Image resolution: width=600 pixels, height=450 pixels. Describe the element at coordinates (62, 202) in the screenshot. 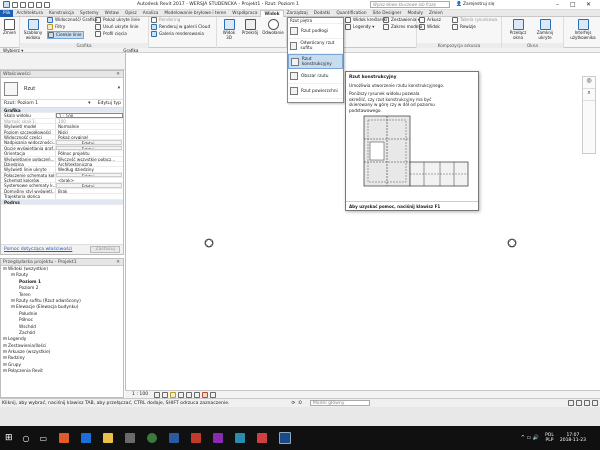

I see `group-header: Podrys` at that location.